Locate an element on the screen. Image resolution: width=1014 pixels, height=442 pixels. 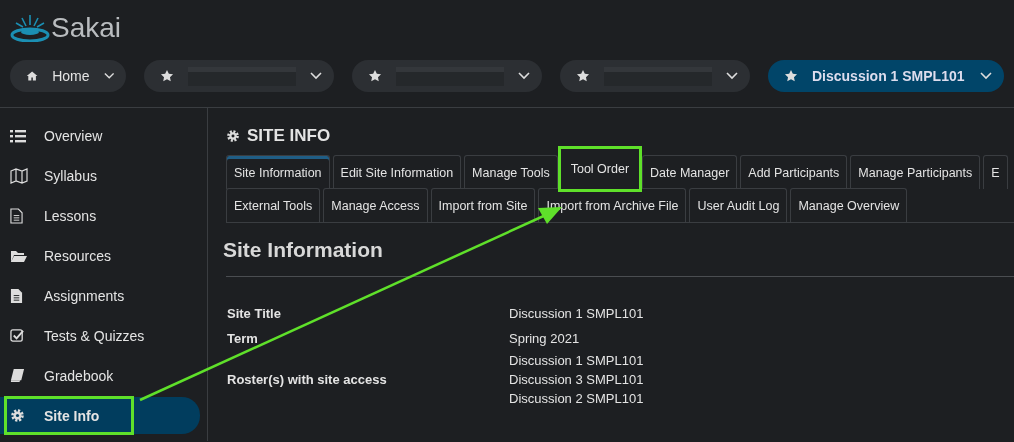
field-value: Spring 2021 is located at coordinates (544, 339).